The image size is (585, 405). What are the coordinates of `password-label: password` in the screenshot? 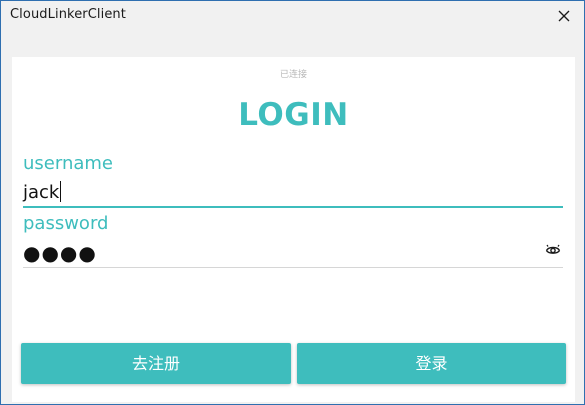 It's located at (66, 223).